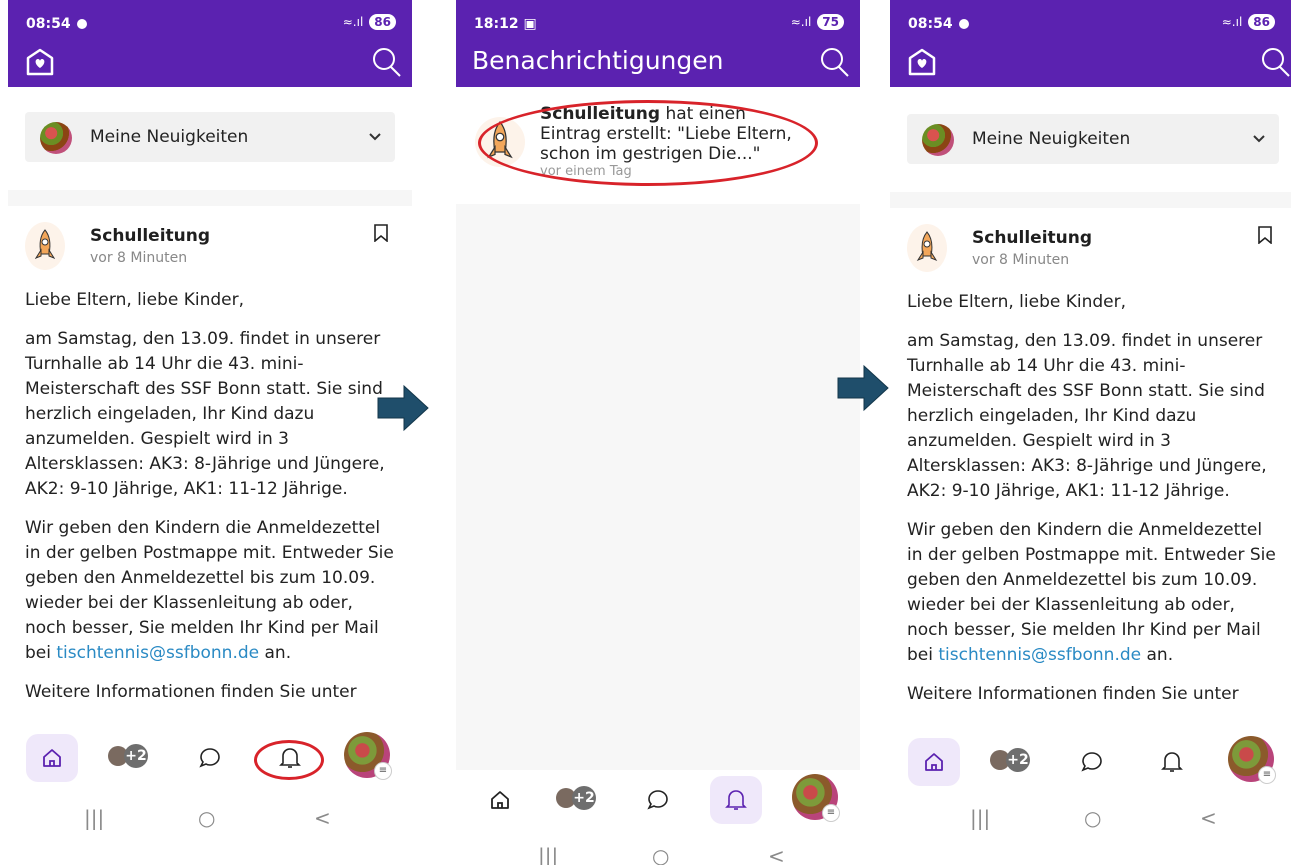  I want to click on post-greeting: Liebe Eltern, liebe Kinder,, so click(135, 300).